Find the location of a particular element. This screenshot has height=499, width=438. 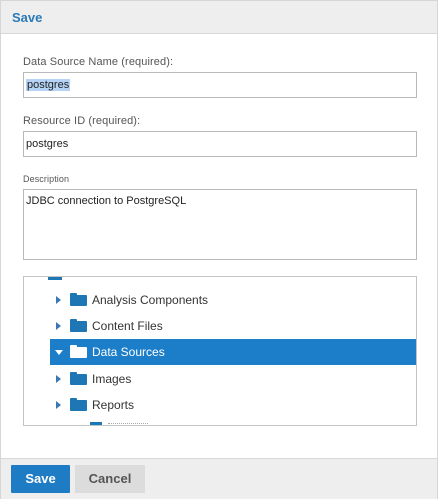

tree-item-label: Images is located at coordinates (112, 379).